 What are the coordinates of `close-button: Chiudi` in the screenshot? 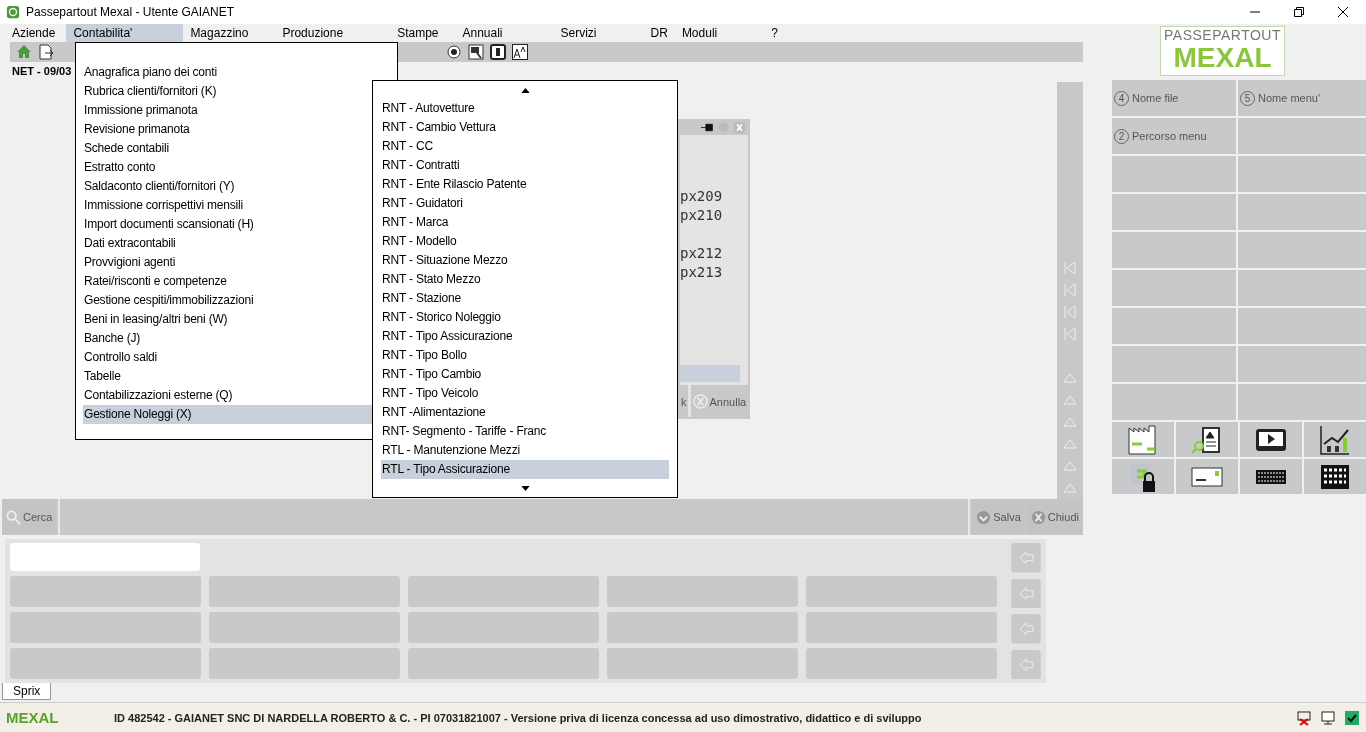 It's located at (1054, 517).